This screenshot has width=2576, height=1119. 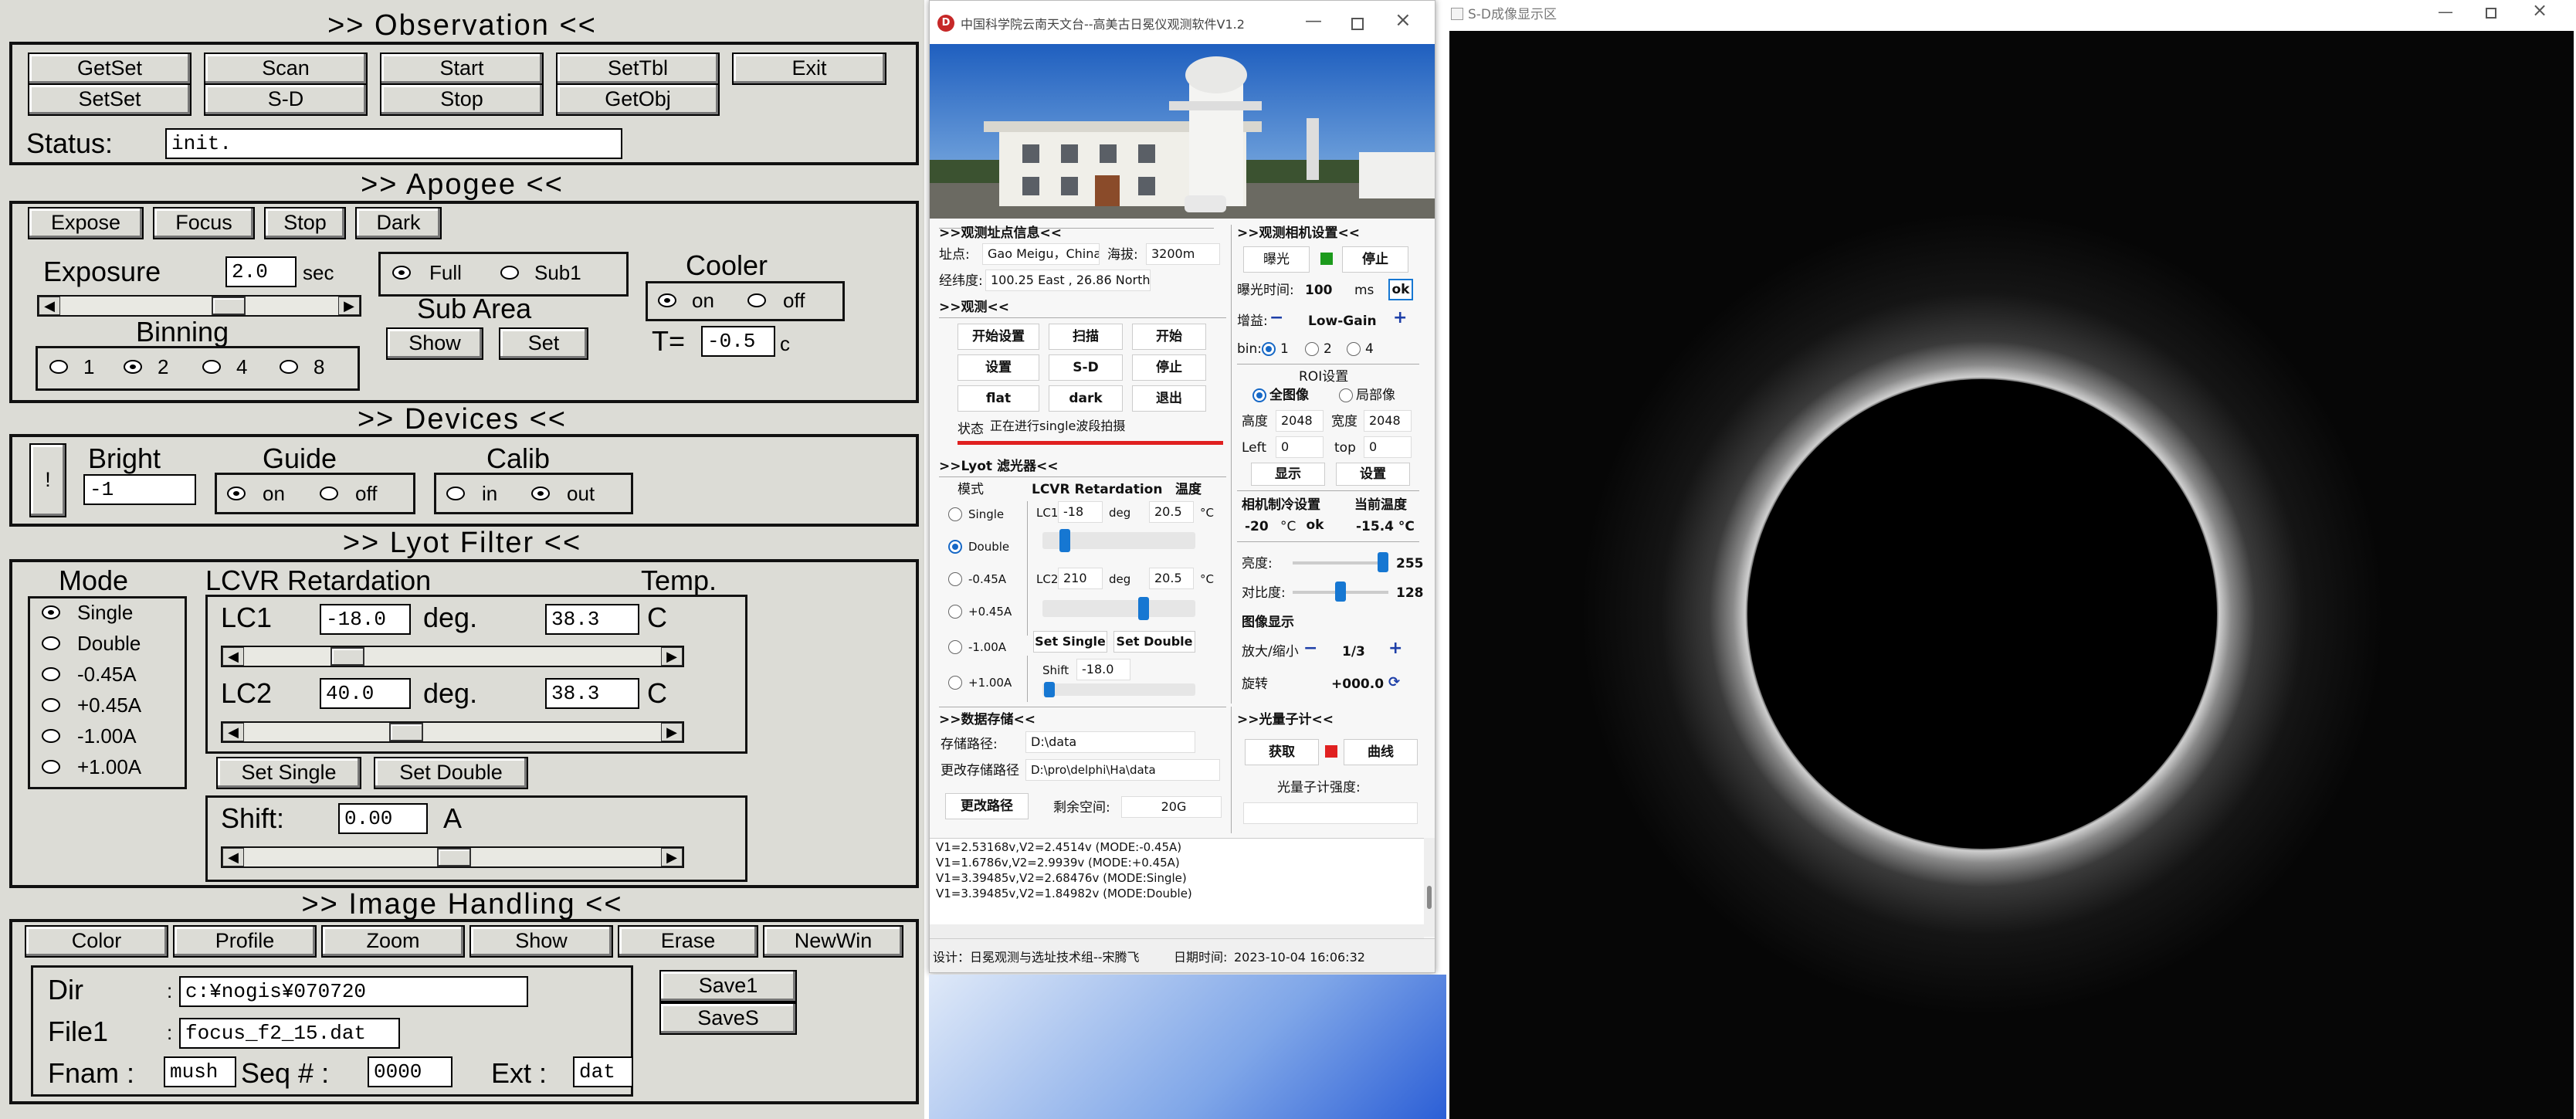 What do you see at coordinates (1257, 526) in the screenshot?
I see `cool-value: -20` at bounding box center [1257, 526].